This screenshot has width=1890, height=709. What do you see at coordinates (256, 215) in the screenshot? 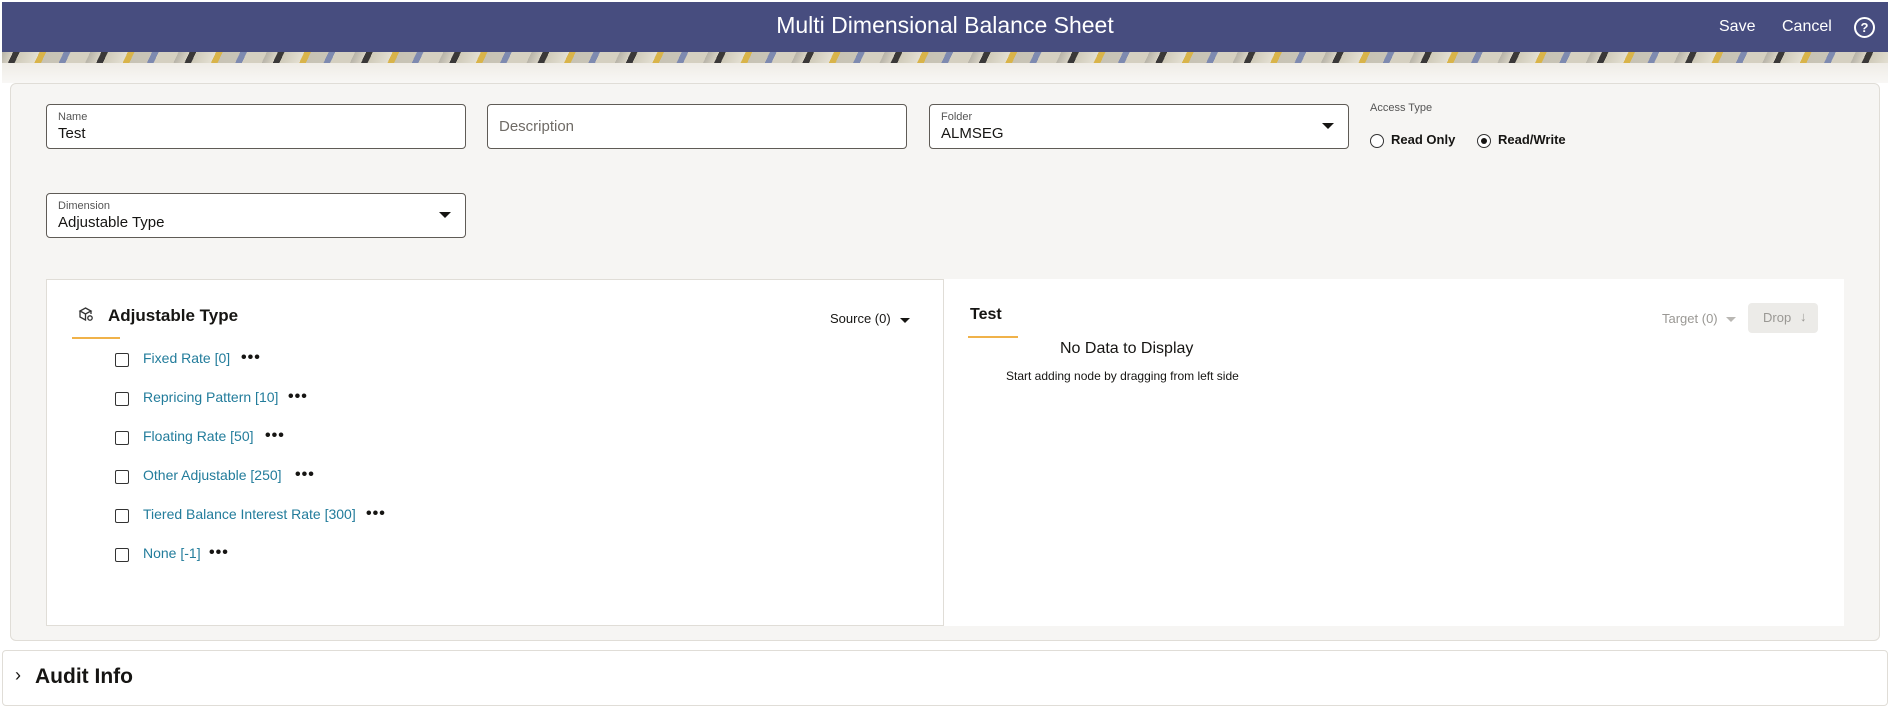
I see `dimension-select: Dimension Adjustable Type` at bounding box center [256, 215].